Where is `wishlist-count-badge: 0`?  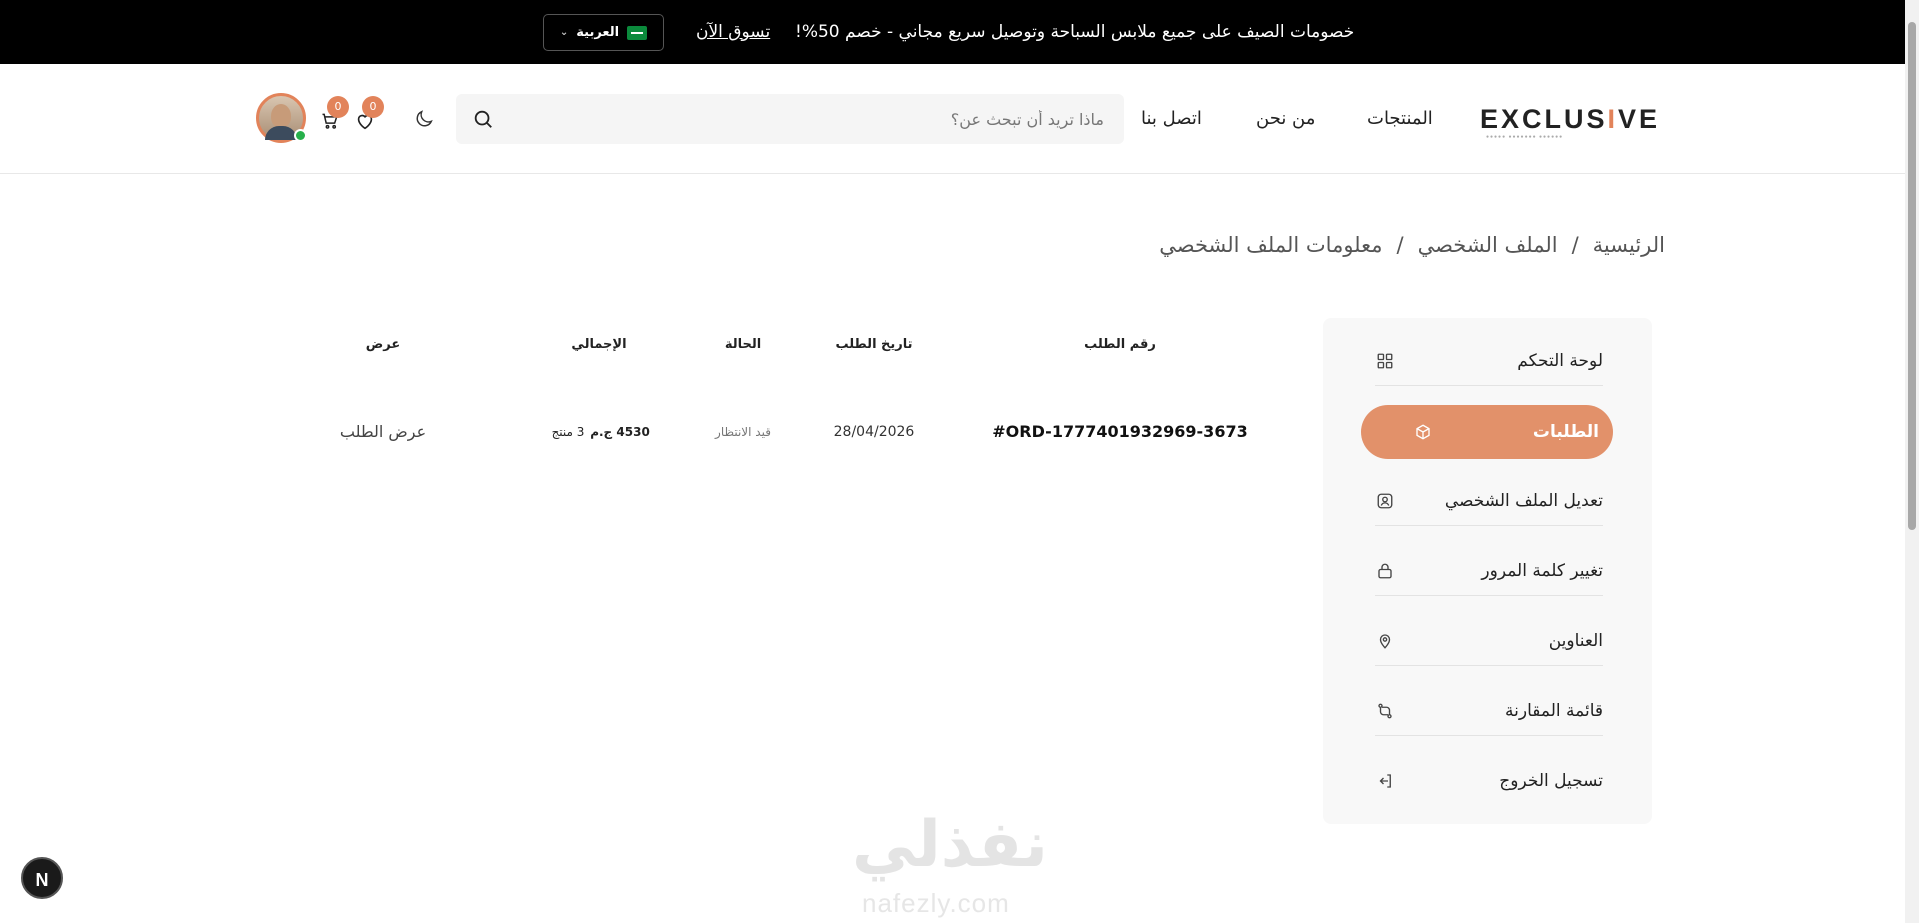 wishlist-count-badge: 0 is located at coordinates (373, 107).